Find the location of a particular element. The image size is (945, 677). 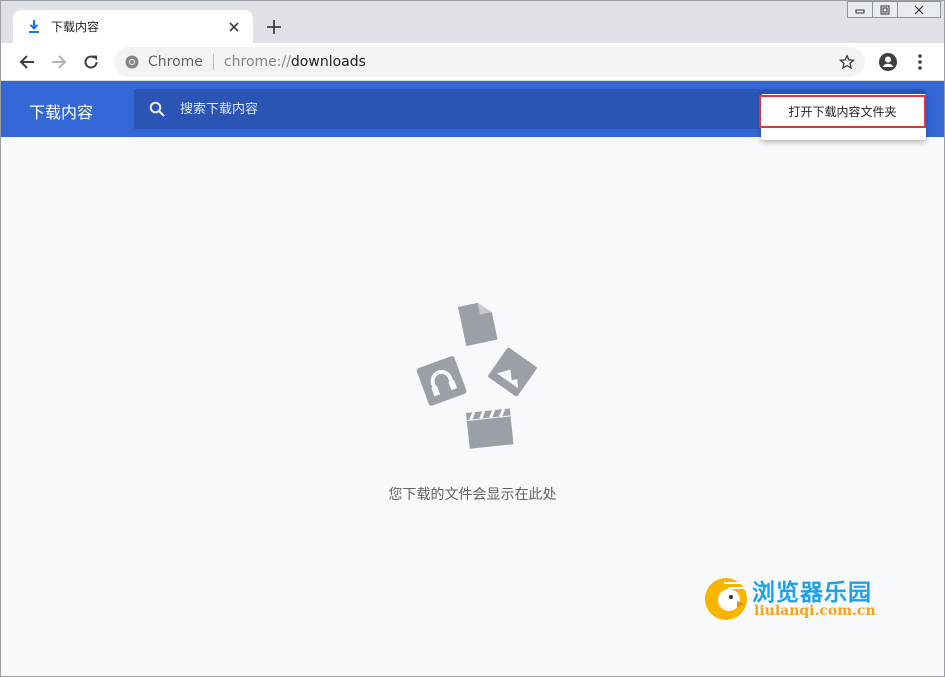

empty-downloads-illustration is located at coordinates (476, 375).